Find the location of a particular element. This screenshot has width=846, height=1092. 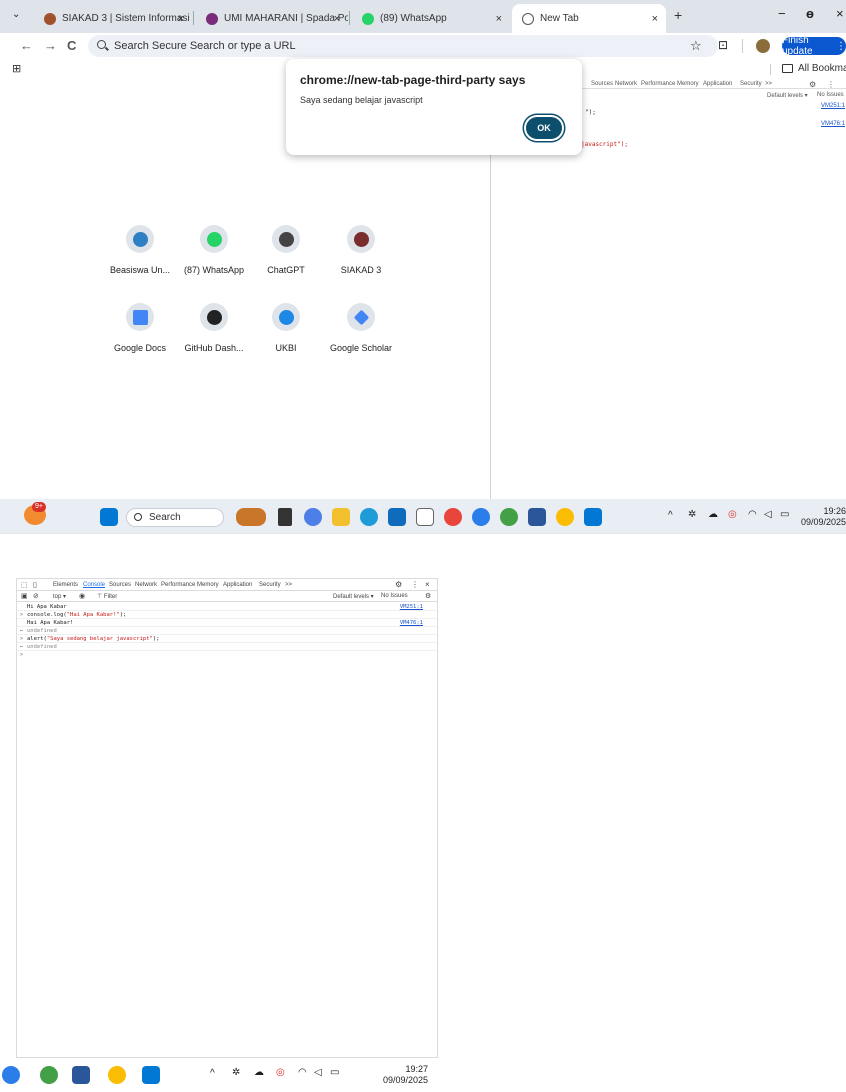

minimize-button: − is located at coordinates (782, 13).